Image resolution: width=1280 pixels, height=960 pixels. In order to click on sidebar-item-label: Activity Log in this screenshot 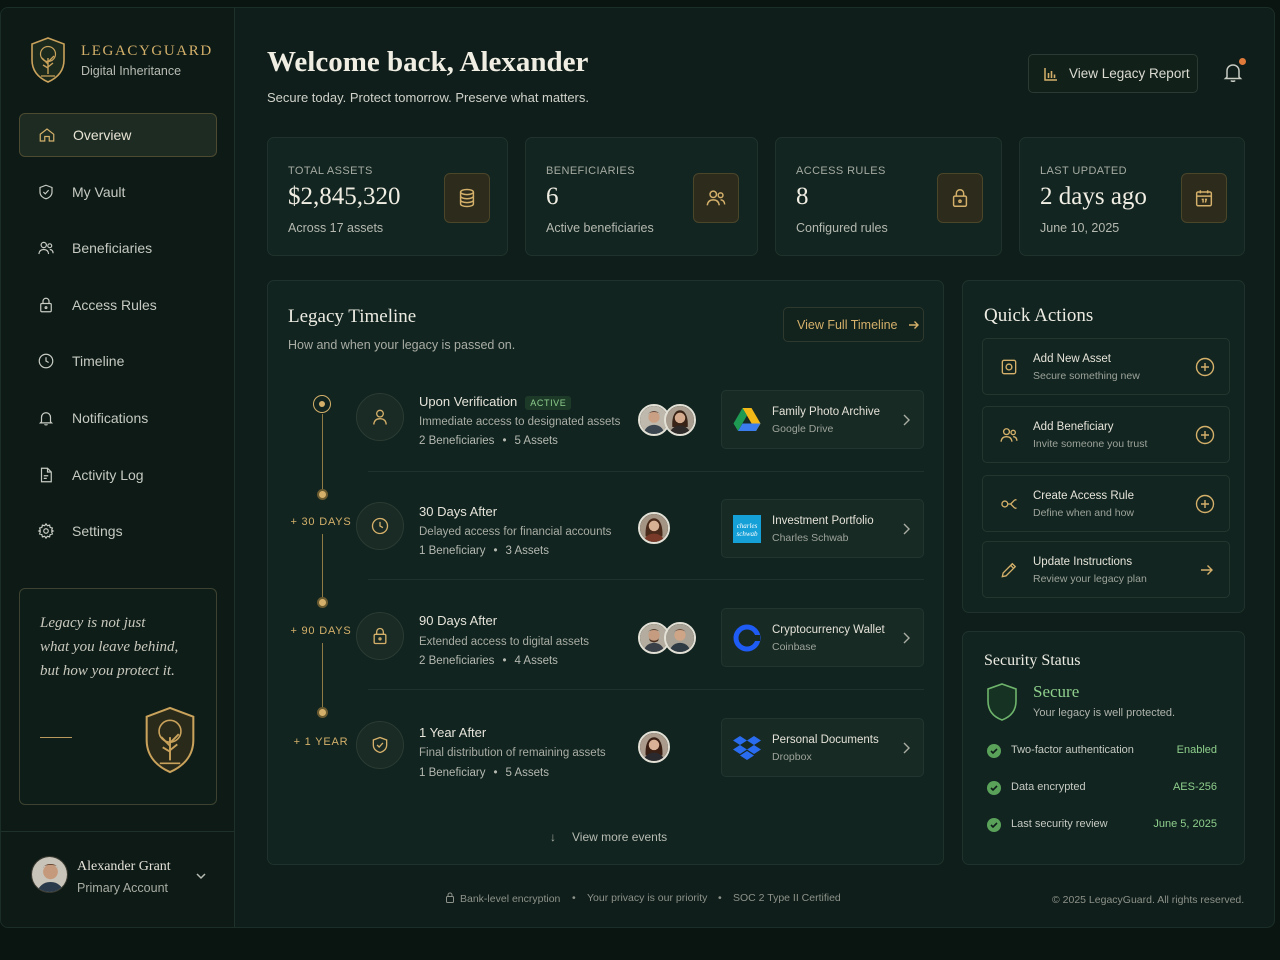, I will do `click(108, 474)`.